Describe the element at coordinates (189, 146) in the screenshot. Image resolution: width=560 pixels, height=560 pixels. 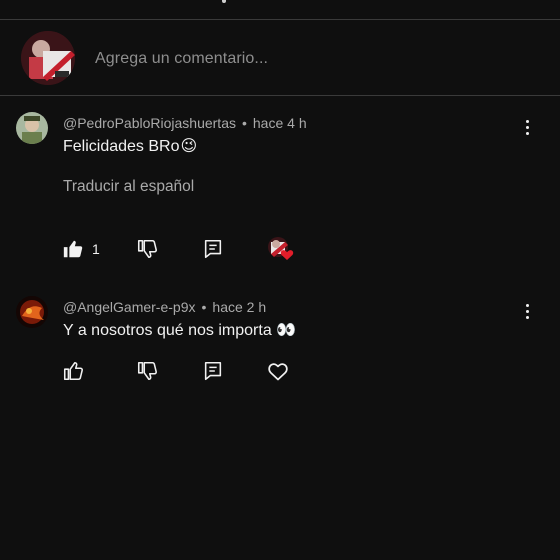
I see `wink-emoji: 😉` at that location.